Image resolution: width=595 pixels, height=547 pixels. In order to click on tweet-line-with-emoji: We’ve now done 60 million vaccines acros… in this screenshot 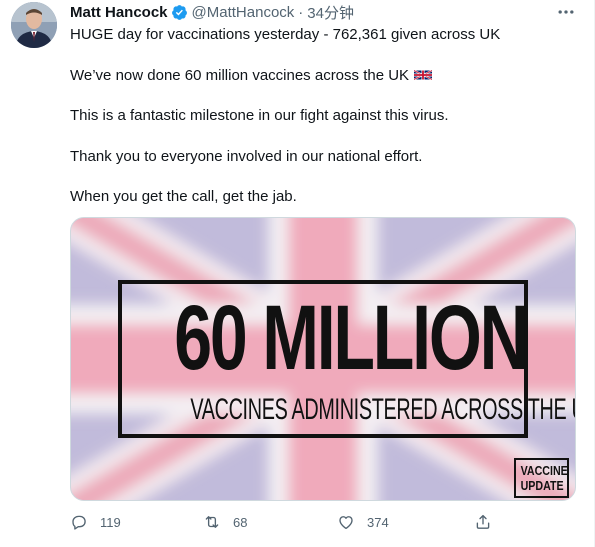, I will do `click(251, 76)`.